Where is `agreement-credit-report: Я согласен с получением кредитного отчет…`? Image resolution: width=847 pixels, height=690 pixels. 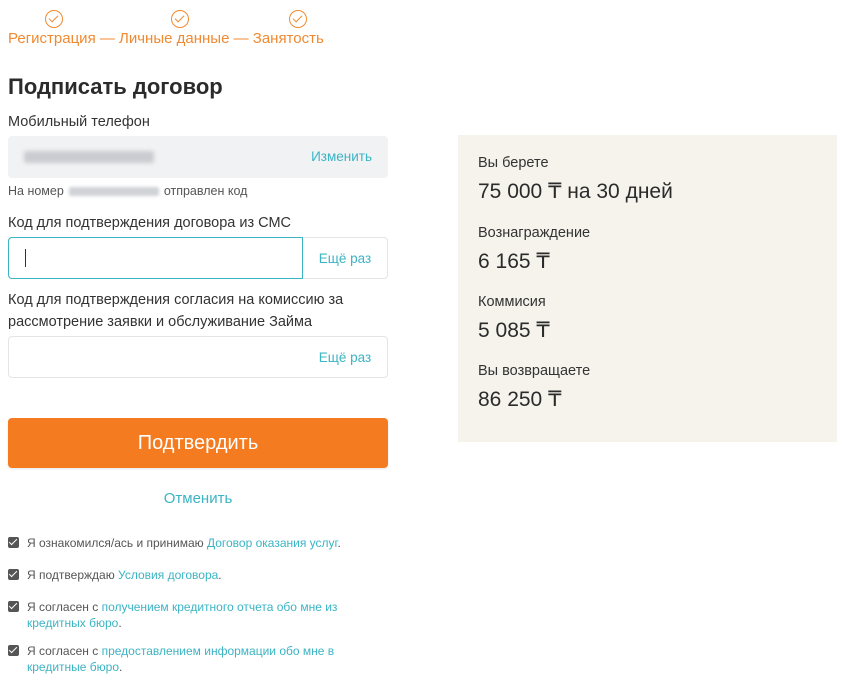 agreement-credit-report: Я согласен с получением кредитного отчет… is located at coordinates (193, 615).